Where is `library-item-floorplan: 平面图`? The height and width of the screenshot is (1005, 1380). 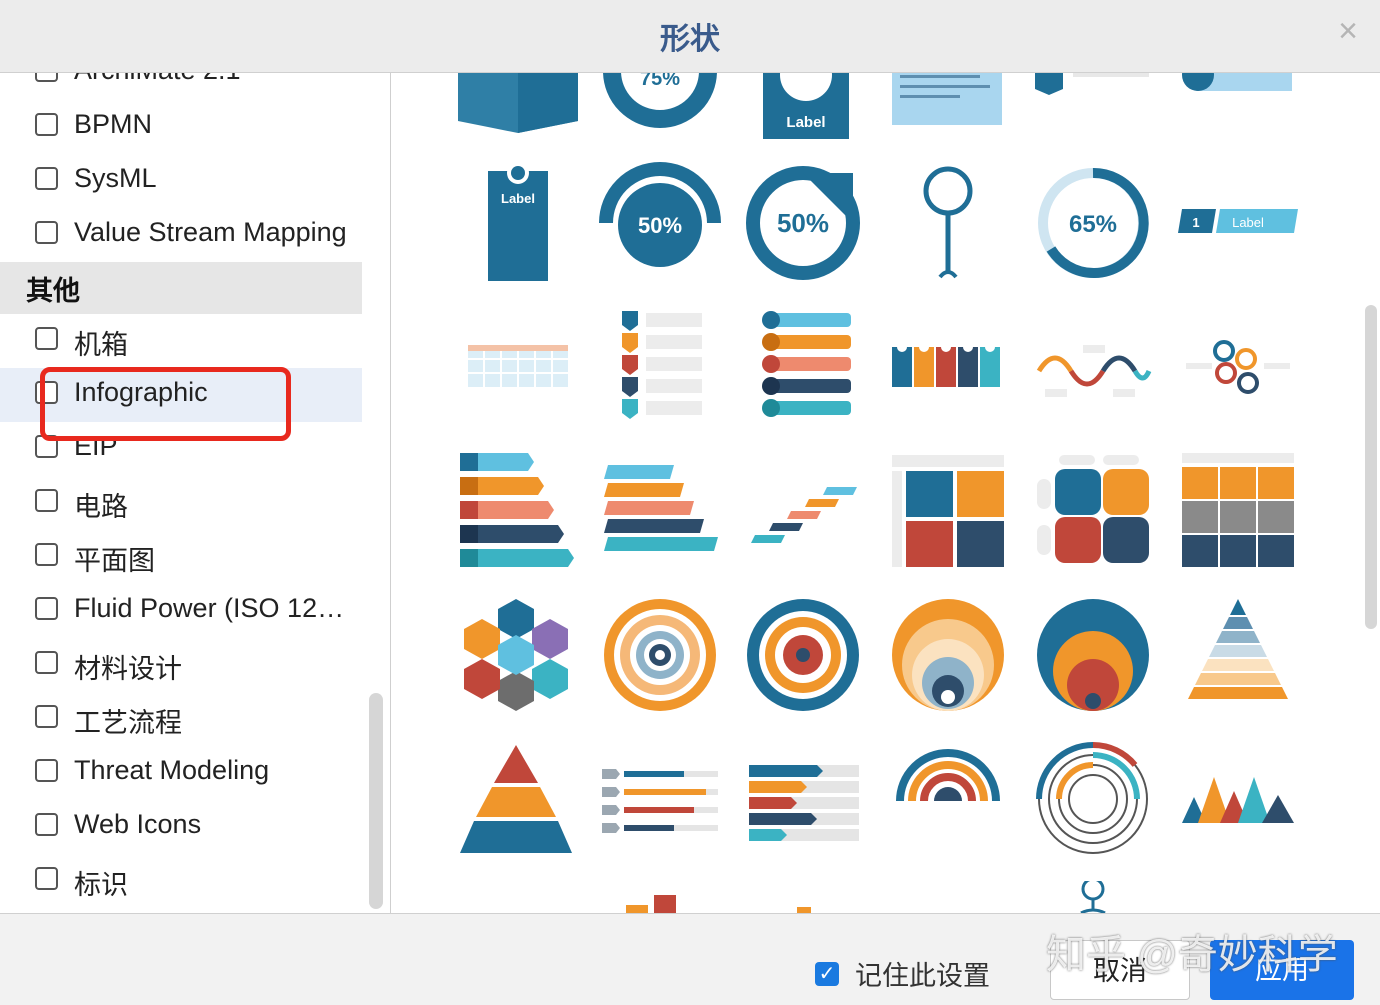
library-item-floorplan: 平面图 is located at coordinates (181, 557).